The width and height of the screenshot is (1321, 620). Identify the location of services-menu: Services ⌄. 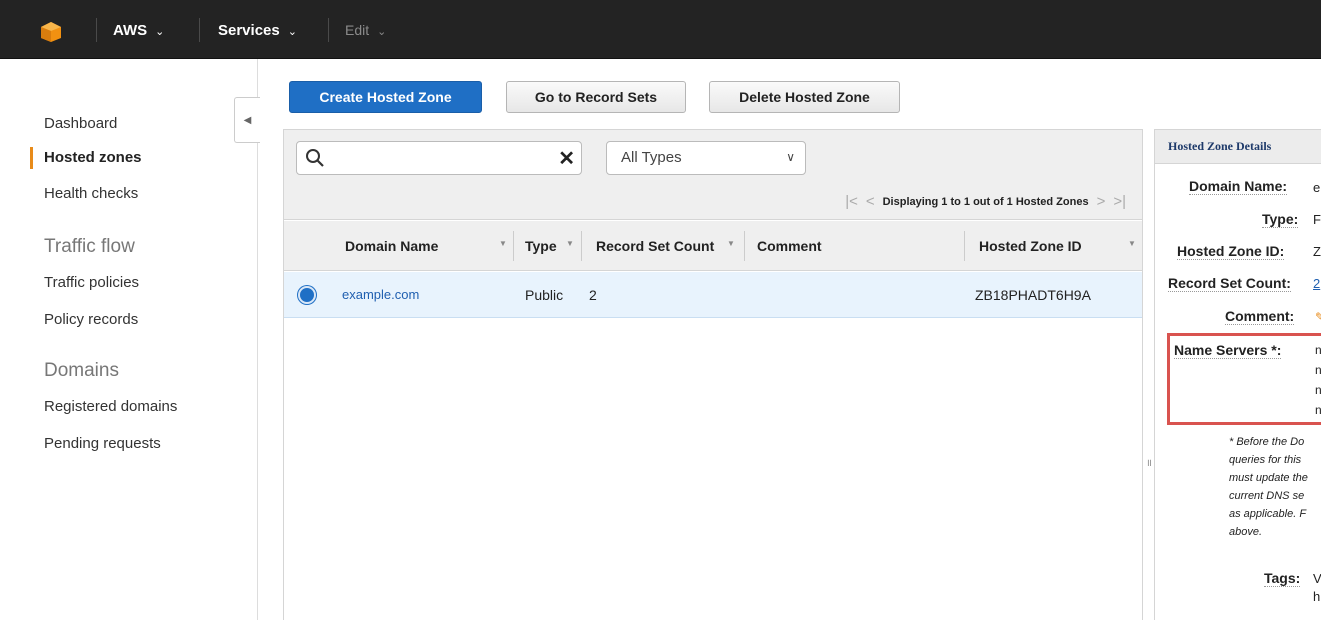
(257, 30).